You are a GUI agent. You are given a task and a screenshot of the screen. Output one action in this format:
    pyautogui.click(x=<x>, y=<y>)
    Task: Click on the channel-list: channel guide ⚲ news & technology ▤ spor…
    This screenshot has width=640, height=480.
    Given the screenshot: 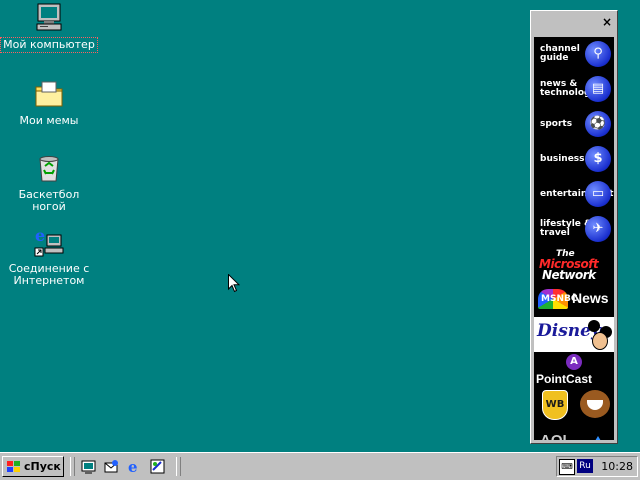 What is the action you would take?
    pyautogui.click(x=574, y=238)
    